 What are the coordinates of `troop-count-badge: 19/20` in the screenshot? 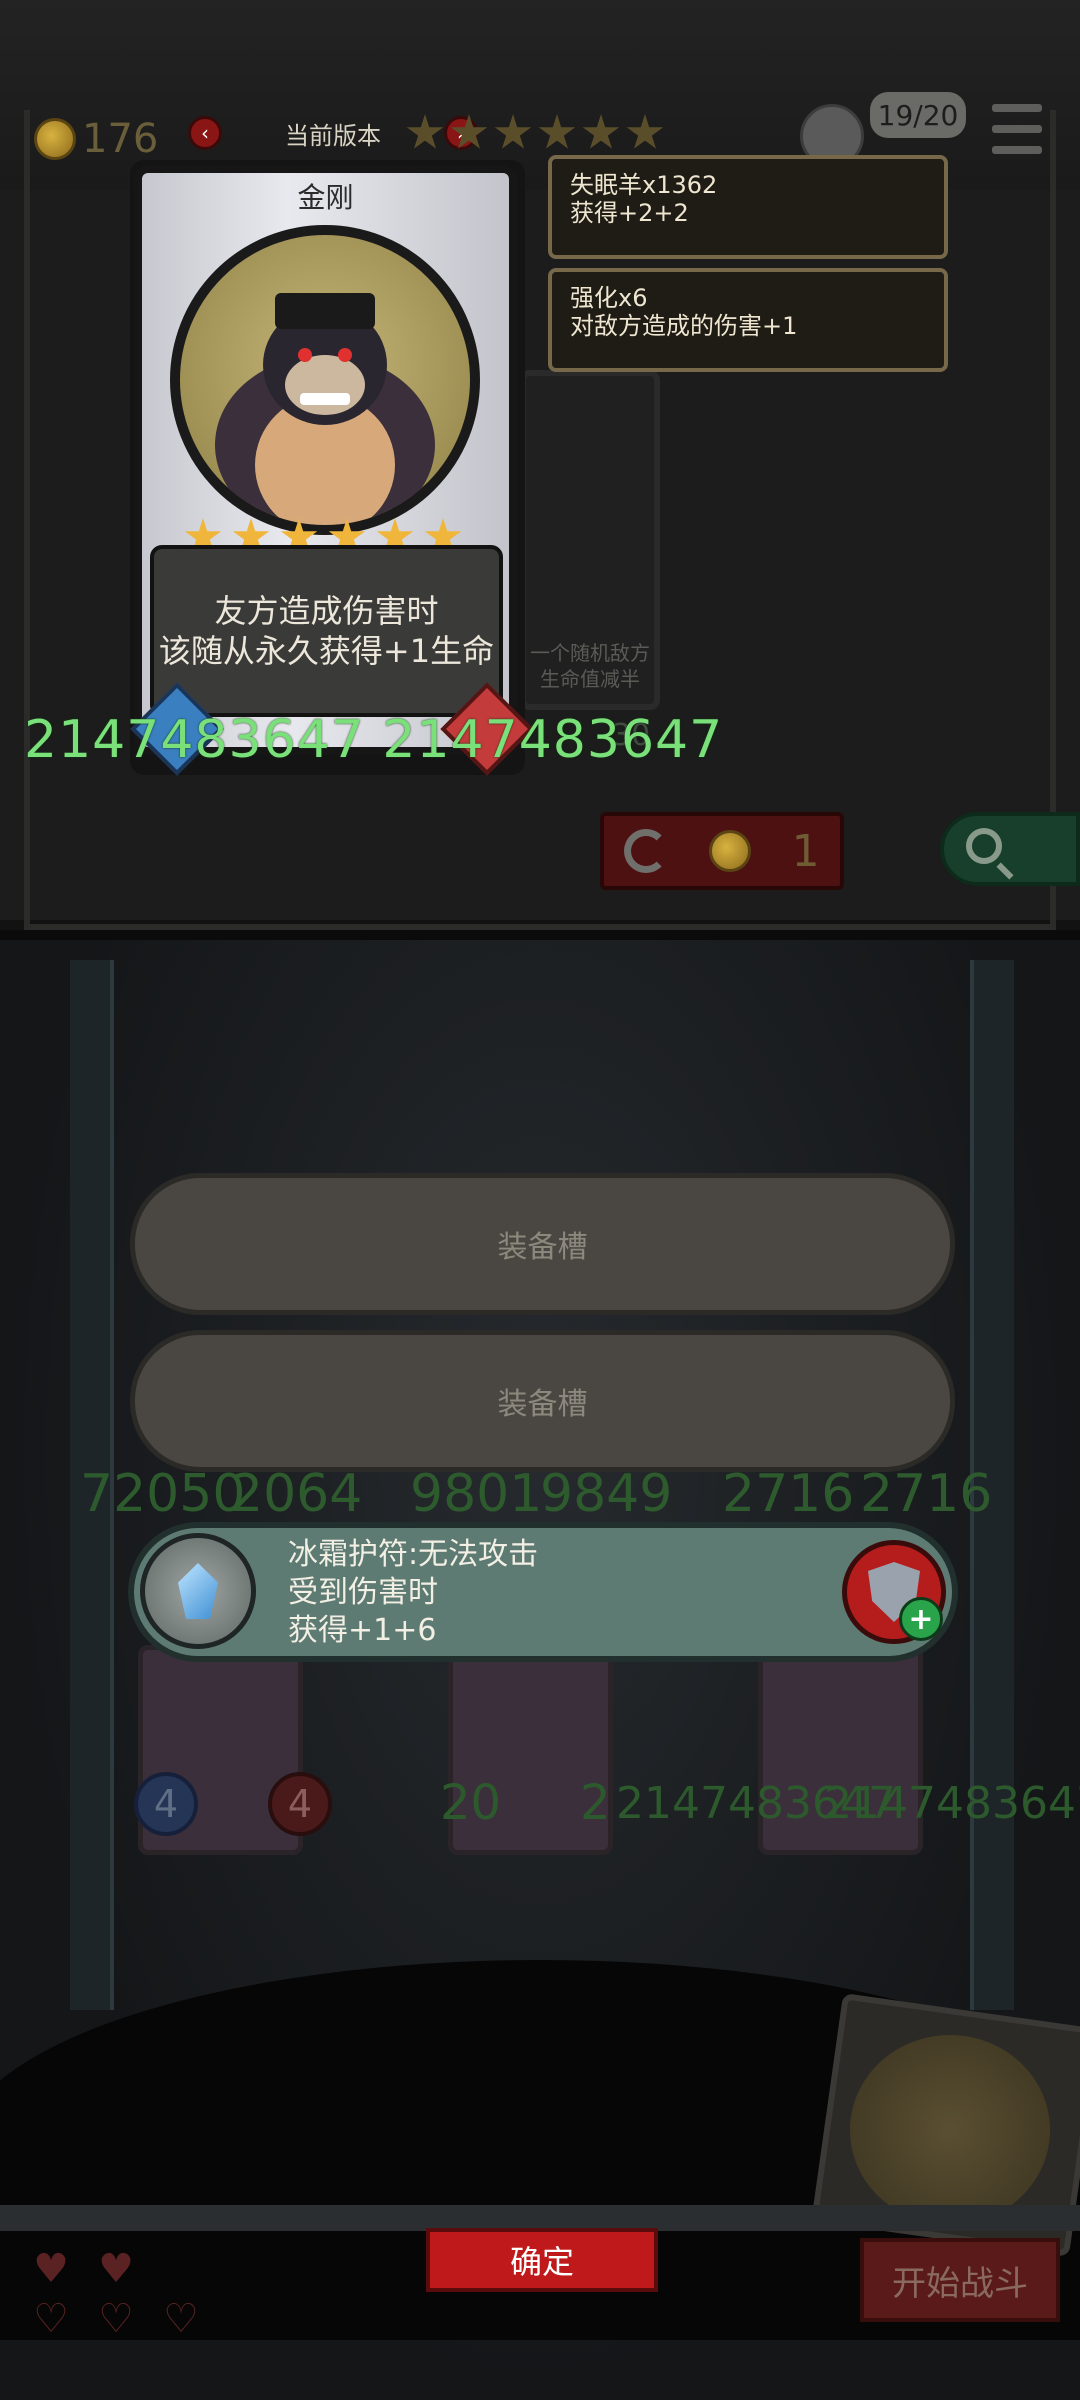 It's located at (918, 115).